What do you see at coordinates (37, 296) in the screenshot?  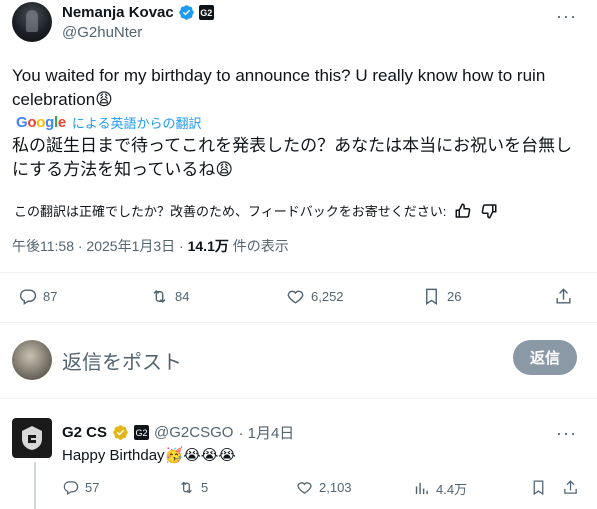 I see `reply-action: 87` at bounding box center [37, 296].